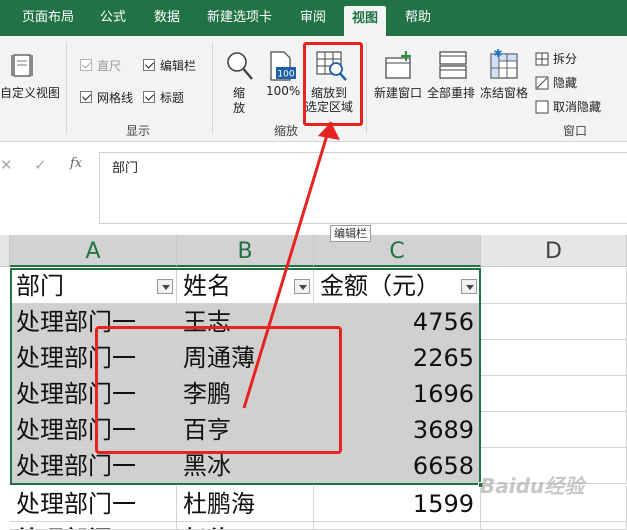  Describe the element at coordinates (291, 265) in the screenshot. I see `annotation-arrow` at that location.